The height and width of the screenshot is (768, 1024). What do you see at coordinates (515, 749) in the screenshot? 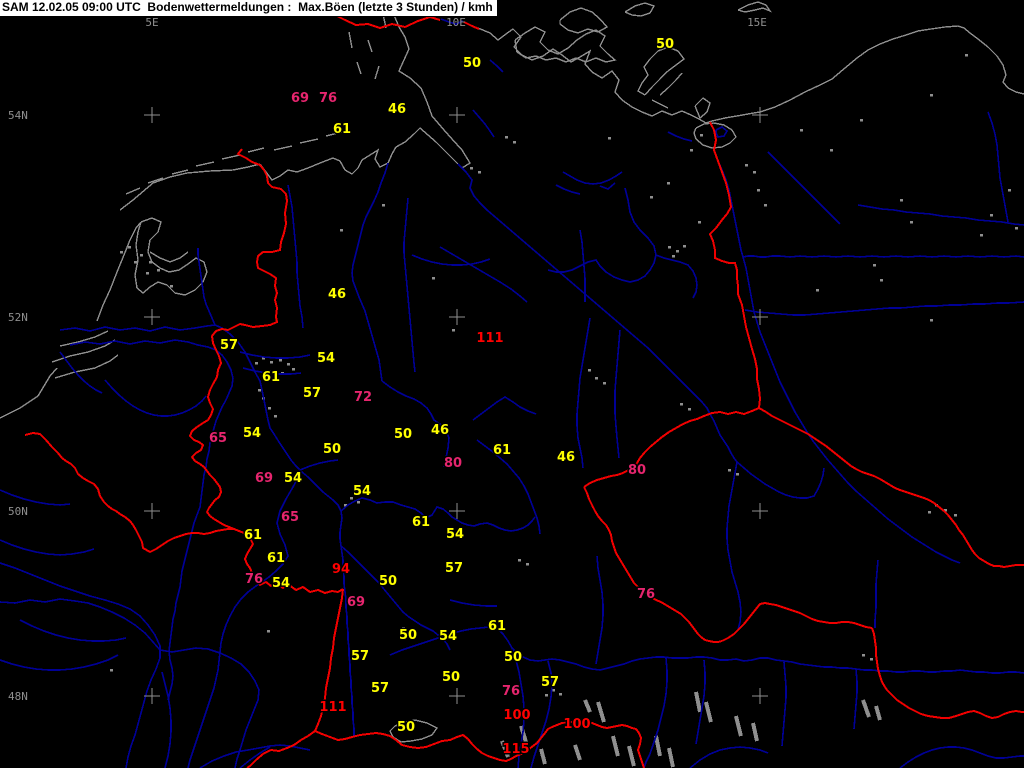
I see `station-value: 115` at bounding box center [515, 749].